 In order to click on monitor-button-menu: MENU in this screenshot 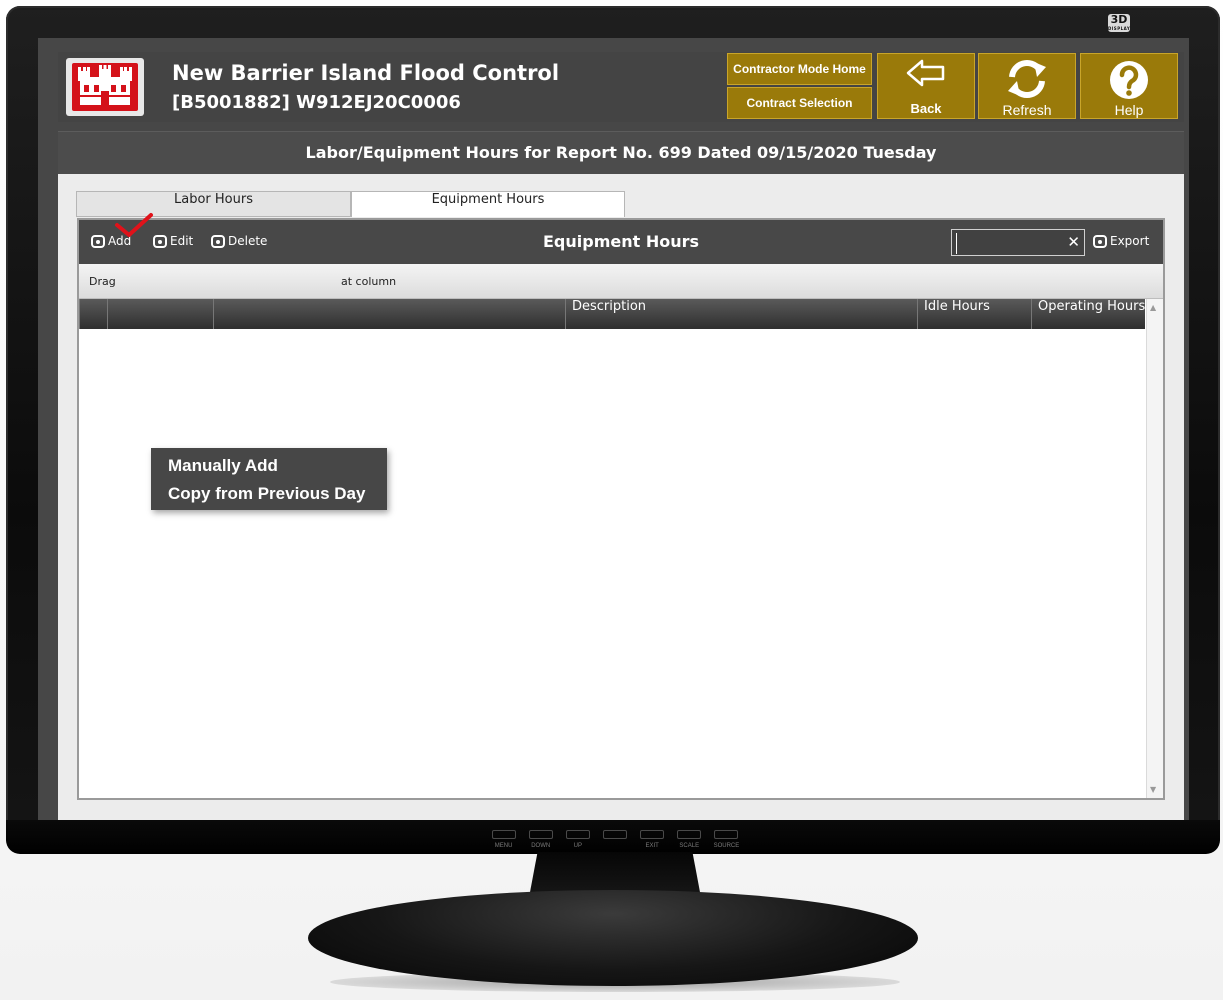, I will do `click(503, 843)`.